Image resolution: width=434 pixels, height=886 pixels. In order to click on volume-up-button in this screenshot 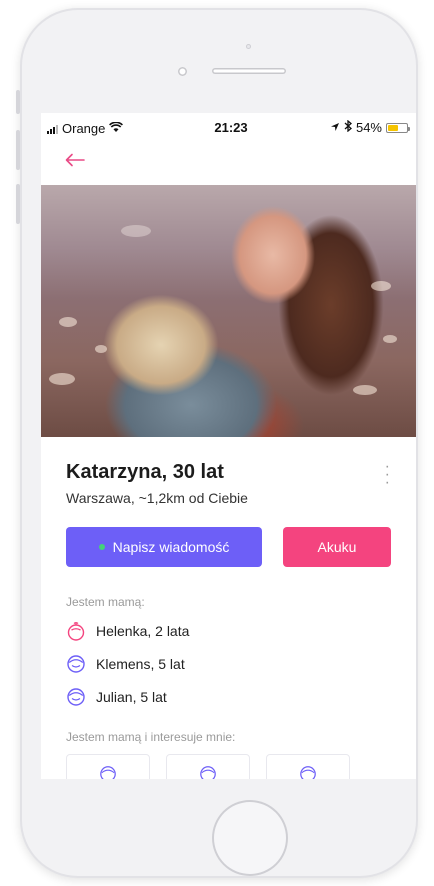, I will do `click(18, 150)`.